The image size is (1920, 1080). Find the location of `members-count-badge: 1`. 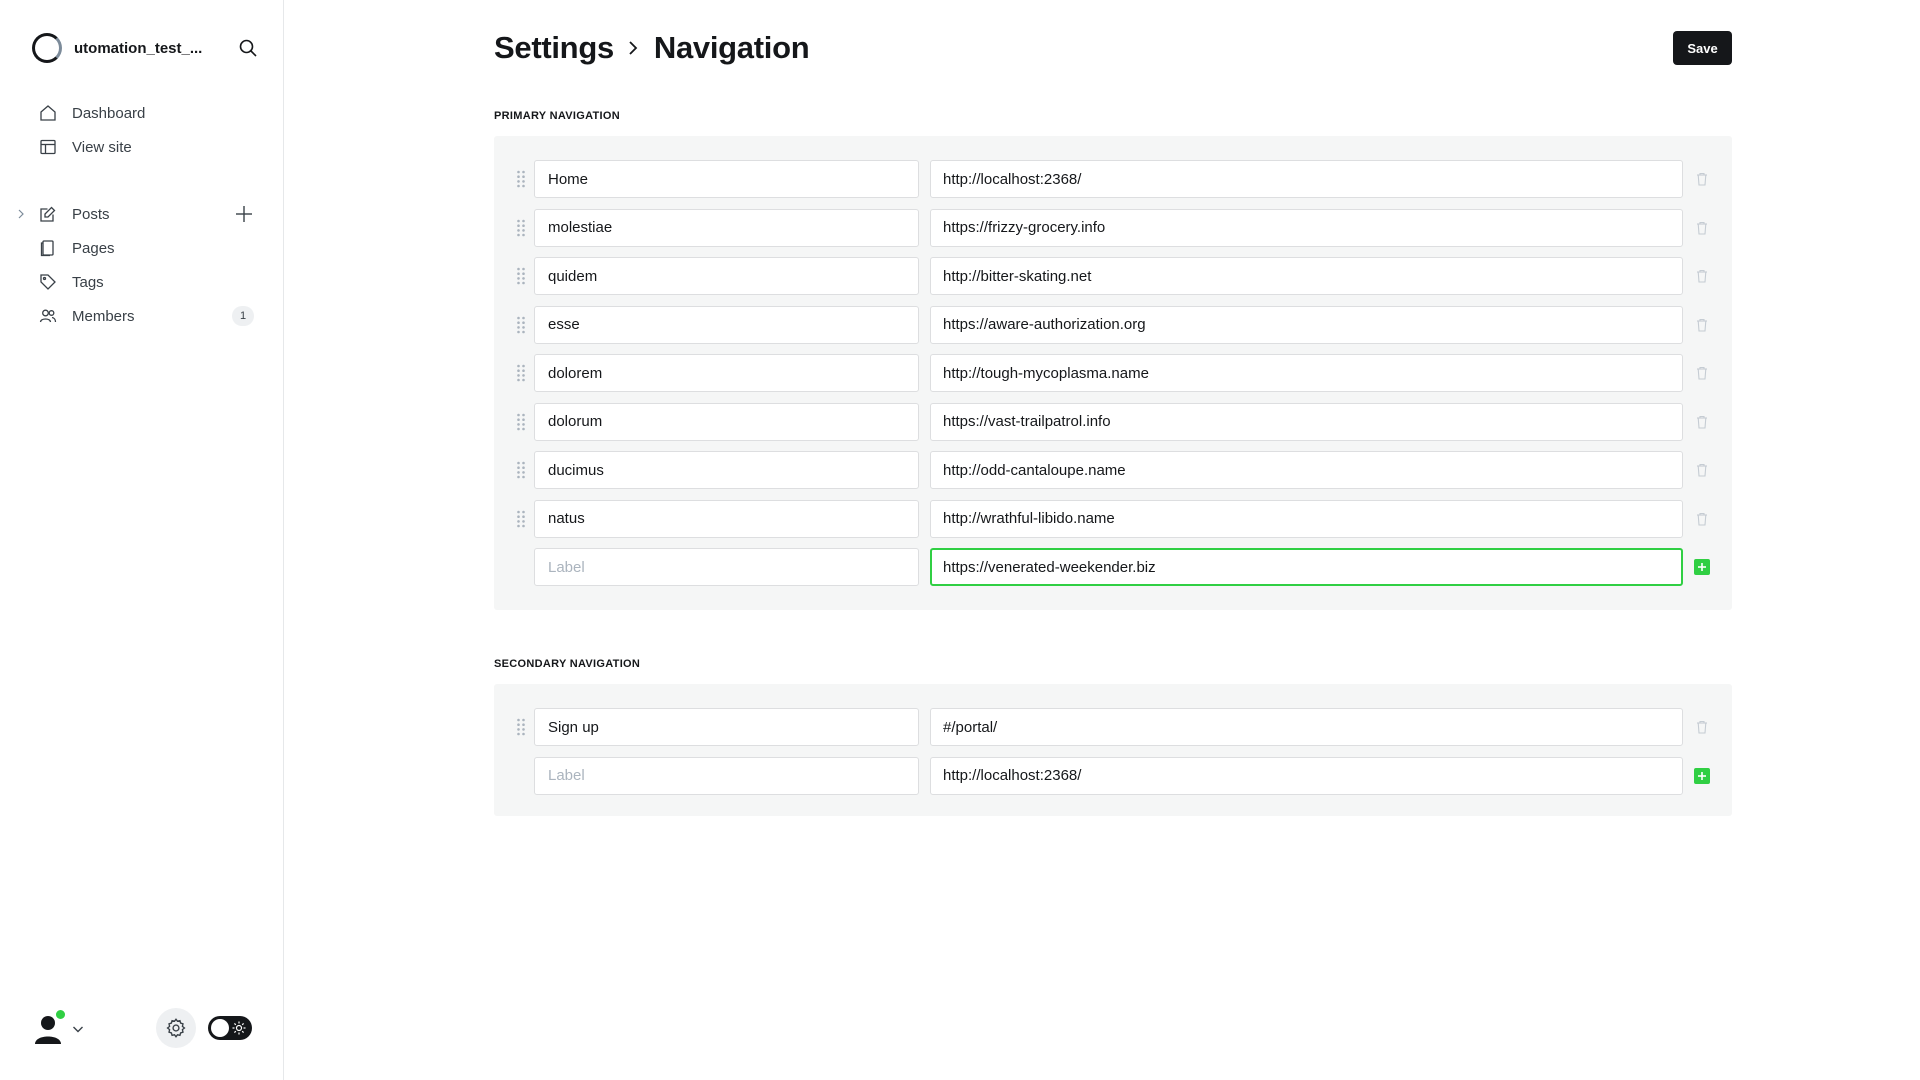

members-count-badge: 1 is located at coordinates (243, 316).